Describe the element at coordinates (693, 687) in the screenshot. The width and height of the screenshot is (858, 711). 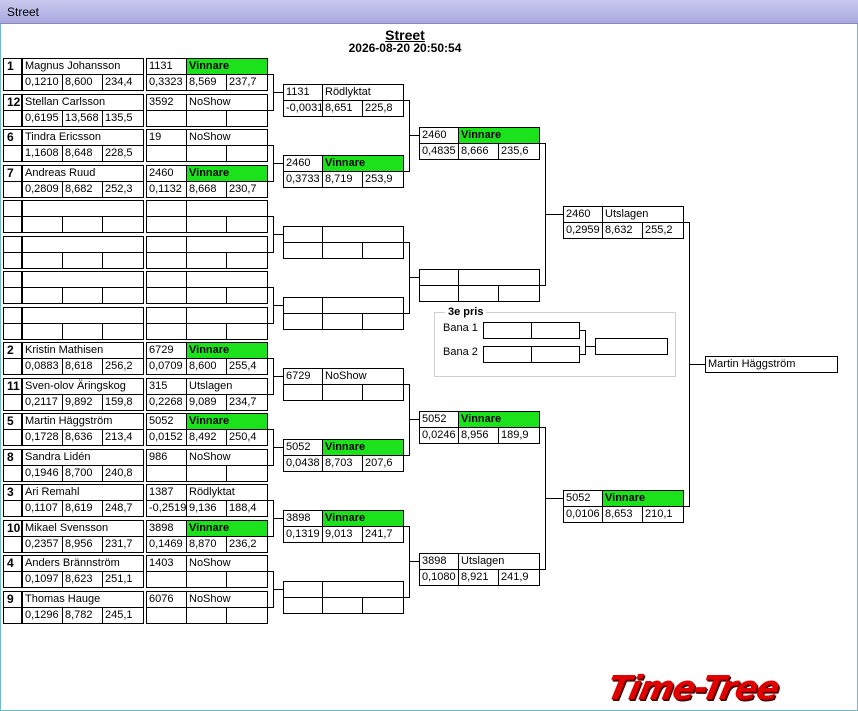
I see `time-tree-logo: Time-Tree` at that location.